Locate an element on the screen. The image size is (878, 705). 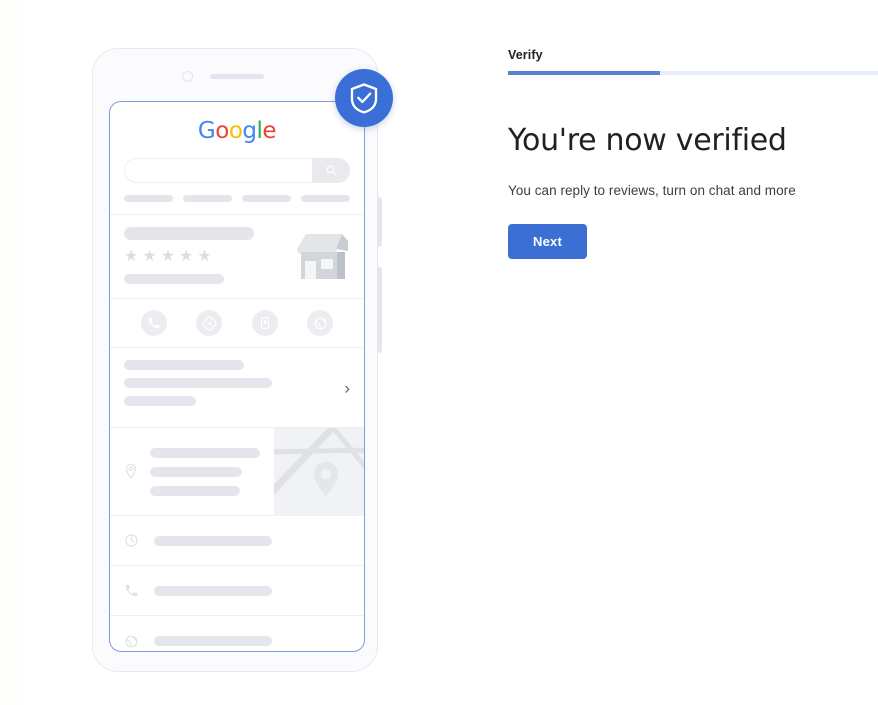
search-input is located at coordinates (237, 170).